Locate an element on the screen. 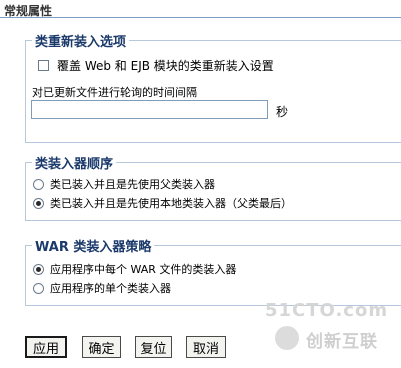  override-label: 覆盖 Web 和 EJB 模块的类重新装入设置 is located at coordinates (165, 66).